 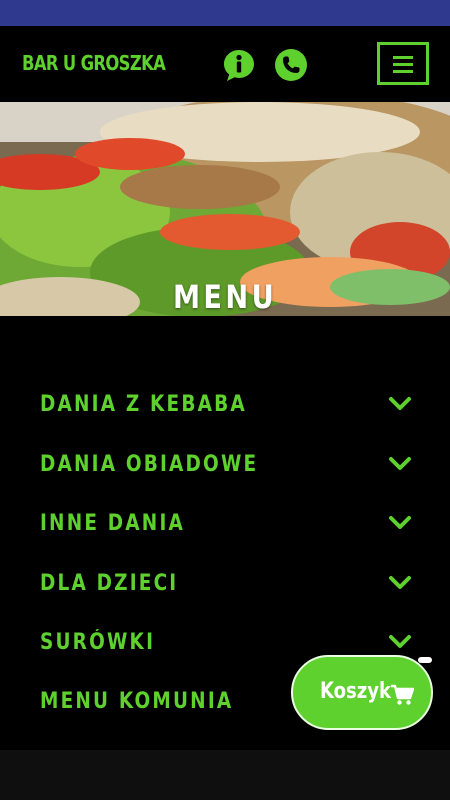 I want to click on cart-button: Koszyk, so click(x=362, y=692).